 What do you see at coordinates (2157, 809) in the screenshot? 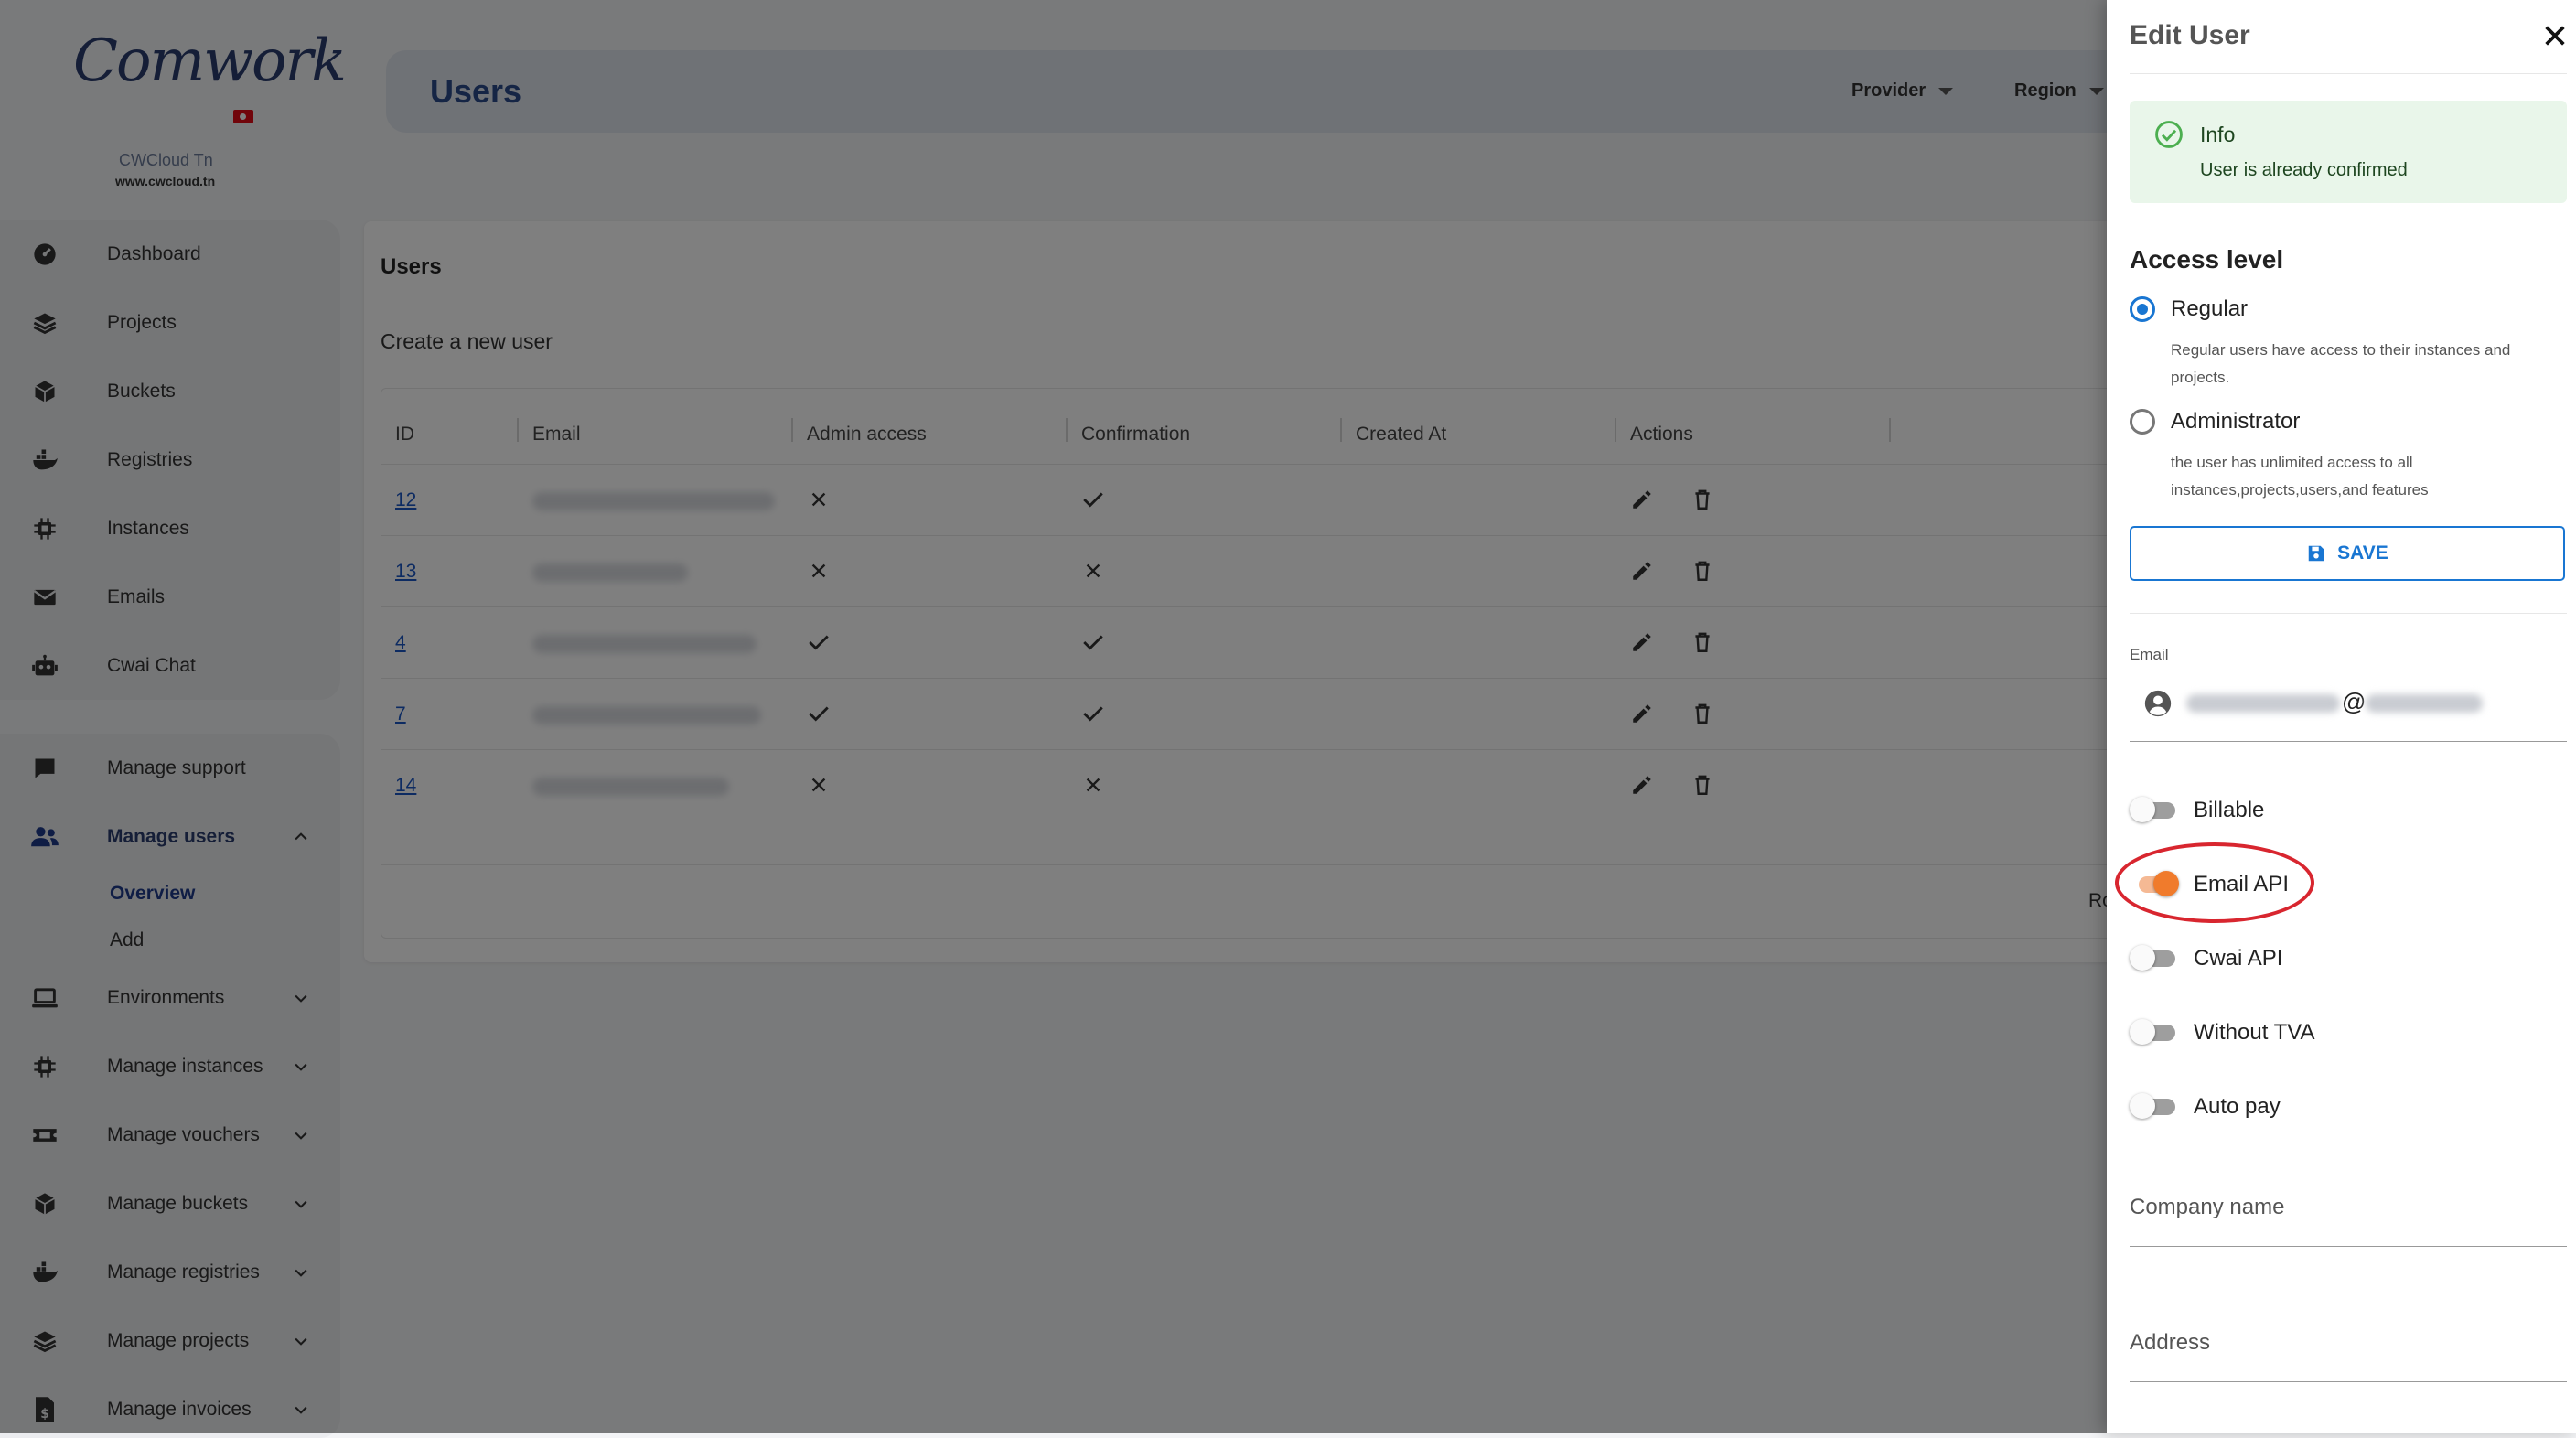
I see `billable-switch` at bounding box center [2157, 809].